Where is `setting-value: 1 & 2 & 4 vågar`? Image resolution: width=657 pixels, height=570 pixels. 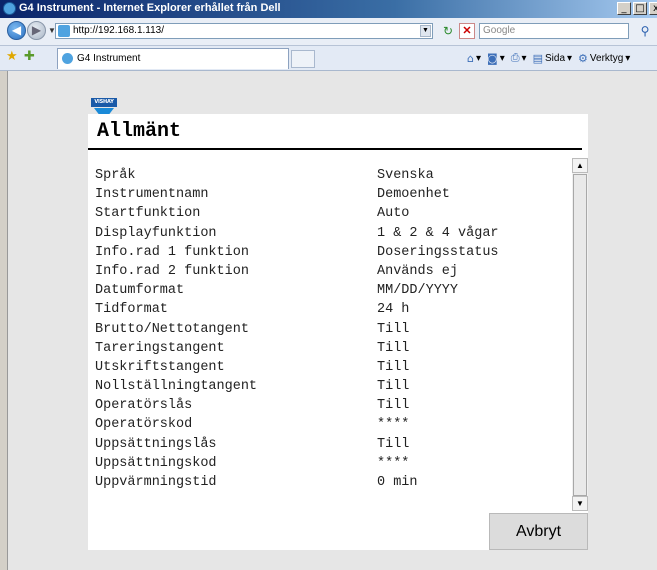 setting-value: 1 & 2 & 4 vågar is located at coordinates (438, 233).